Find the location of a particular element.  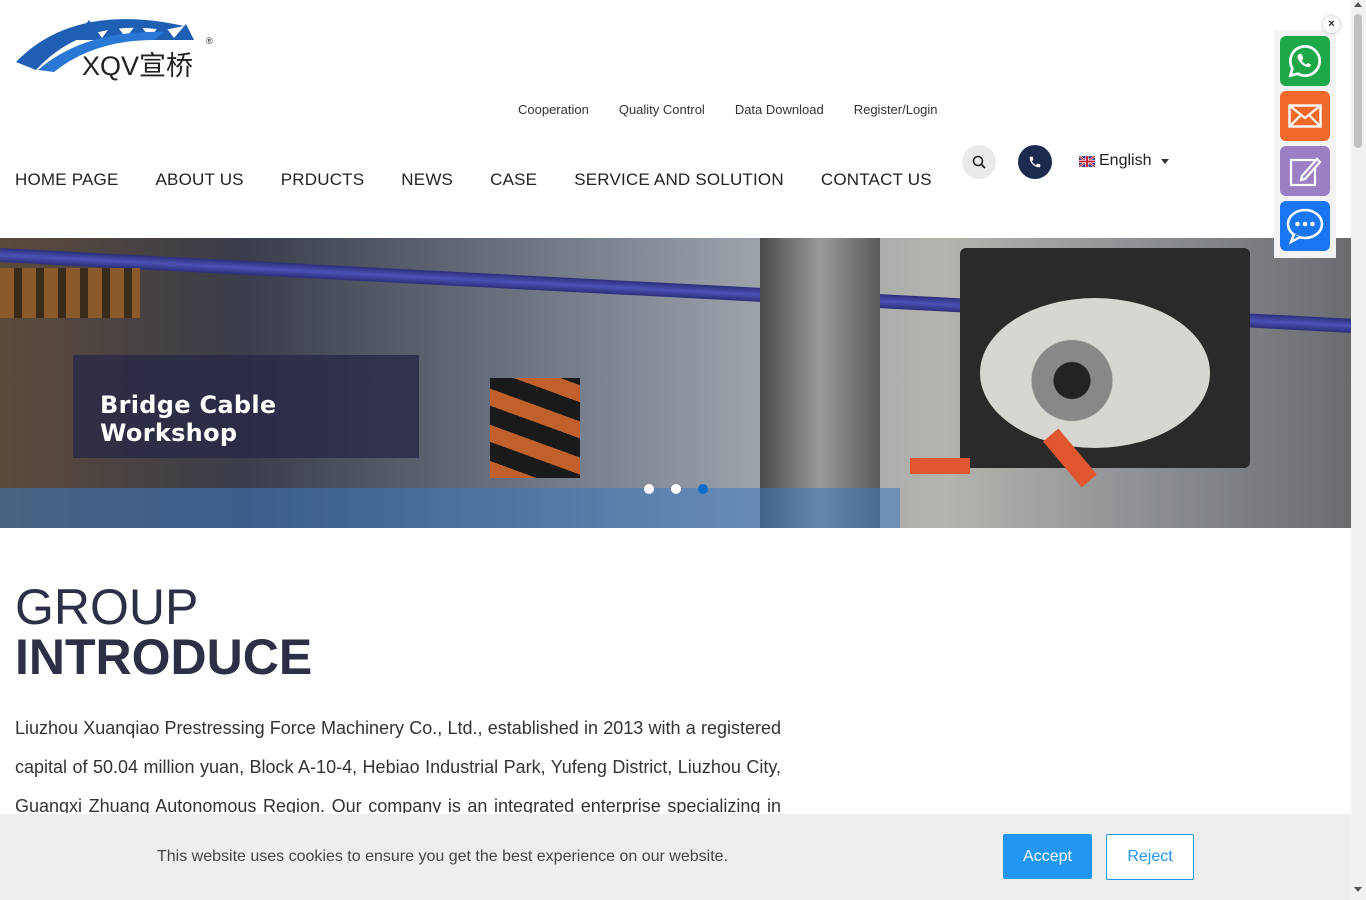

scrollbar-thumb is located at coordinates (1358, 81).